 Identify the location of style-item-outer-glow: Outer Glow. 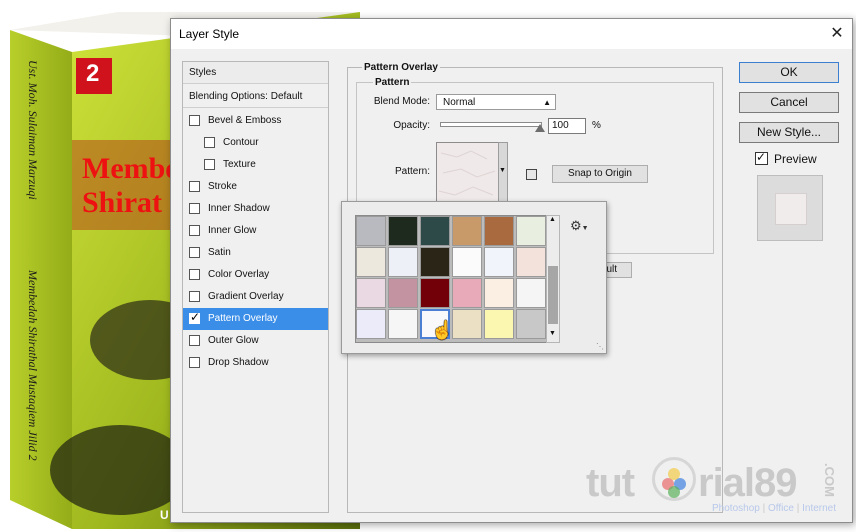
(255, 341).